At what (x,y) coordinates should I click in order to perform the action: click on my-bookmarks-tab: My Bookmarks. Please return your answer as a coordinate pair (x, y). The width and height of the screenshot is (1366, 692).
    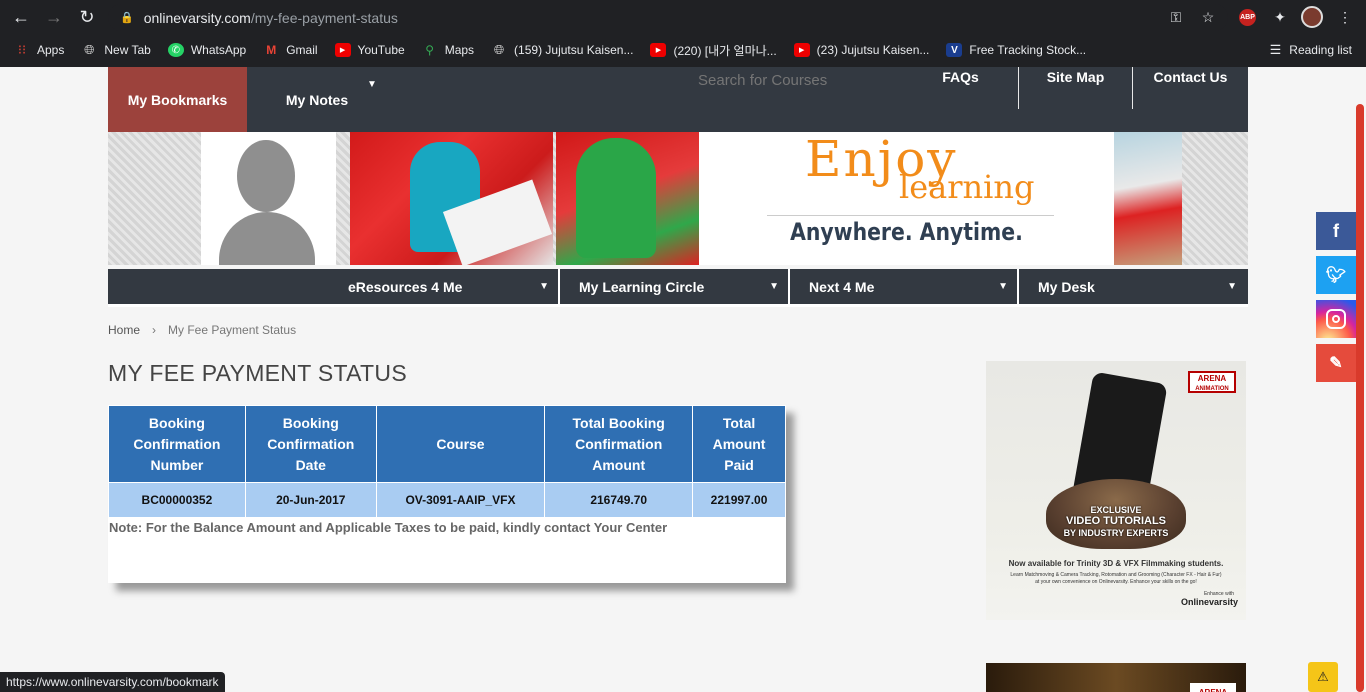
    Looking at the image, I should click on (177, 99).